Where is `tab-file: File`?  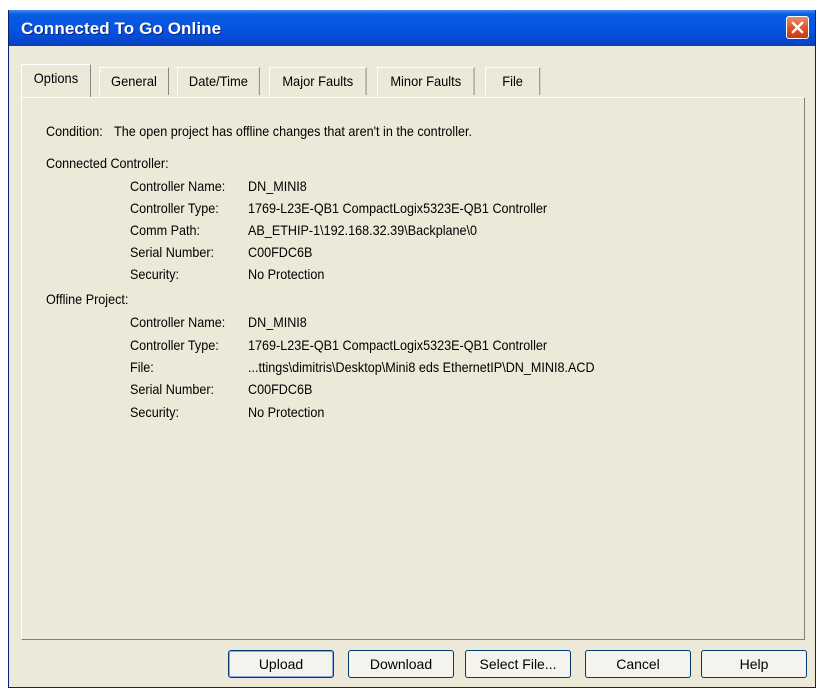
tab-file: File is located at coordinates (513, 81).